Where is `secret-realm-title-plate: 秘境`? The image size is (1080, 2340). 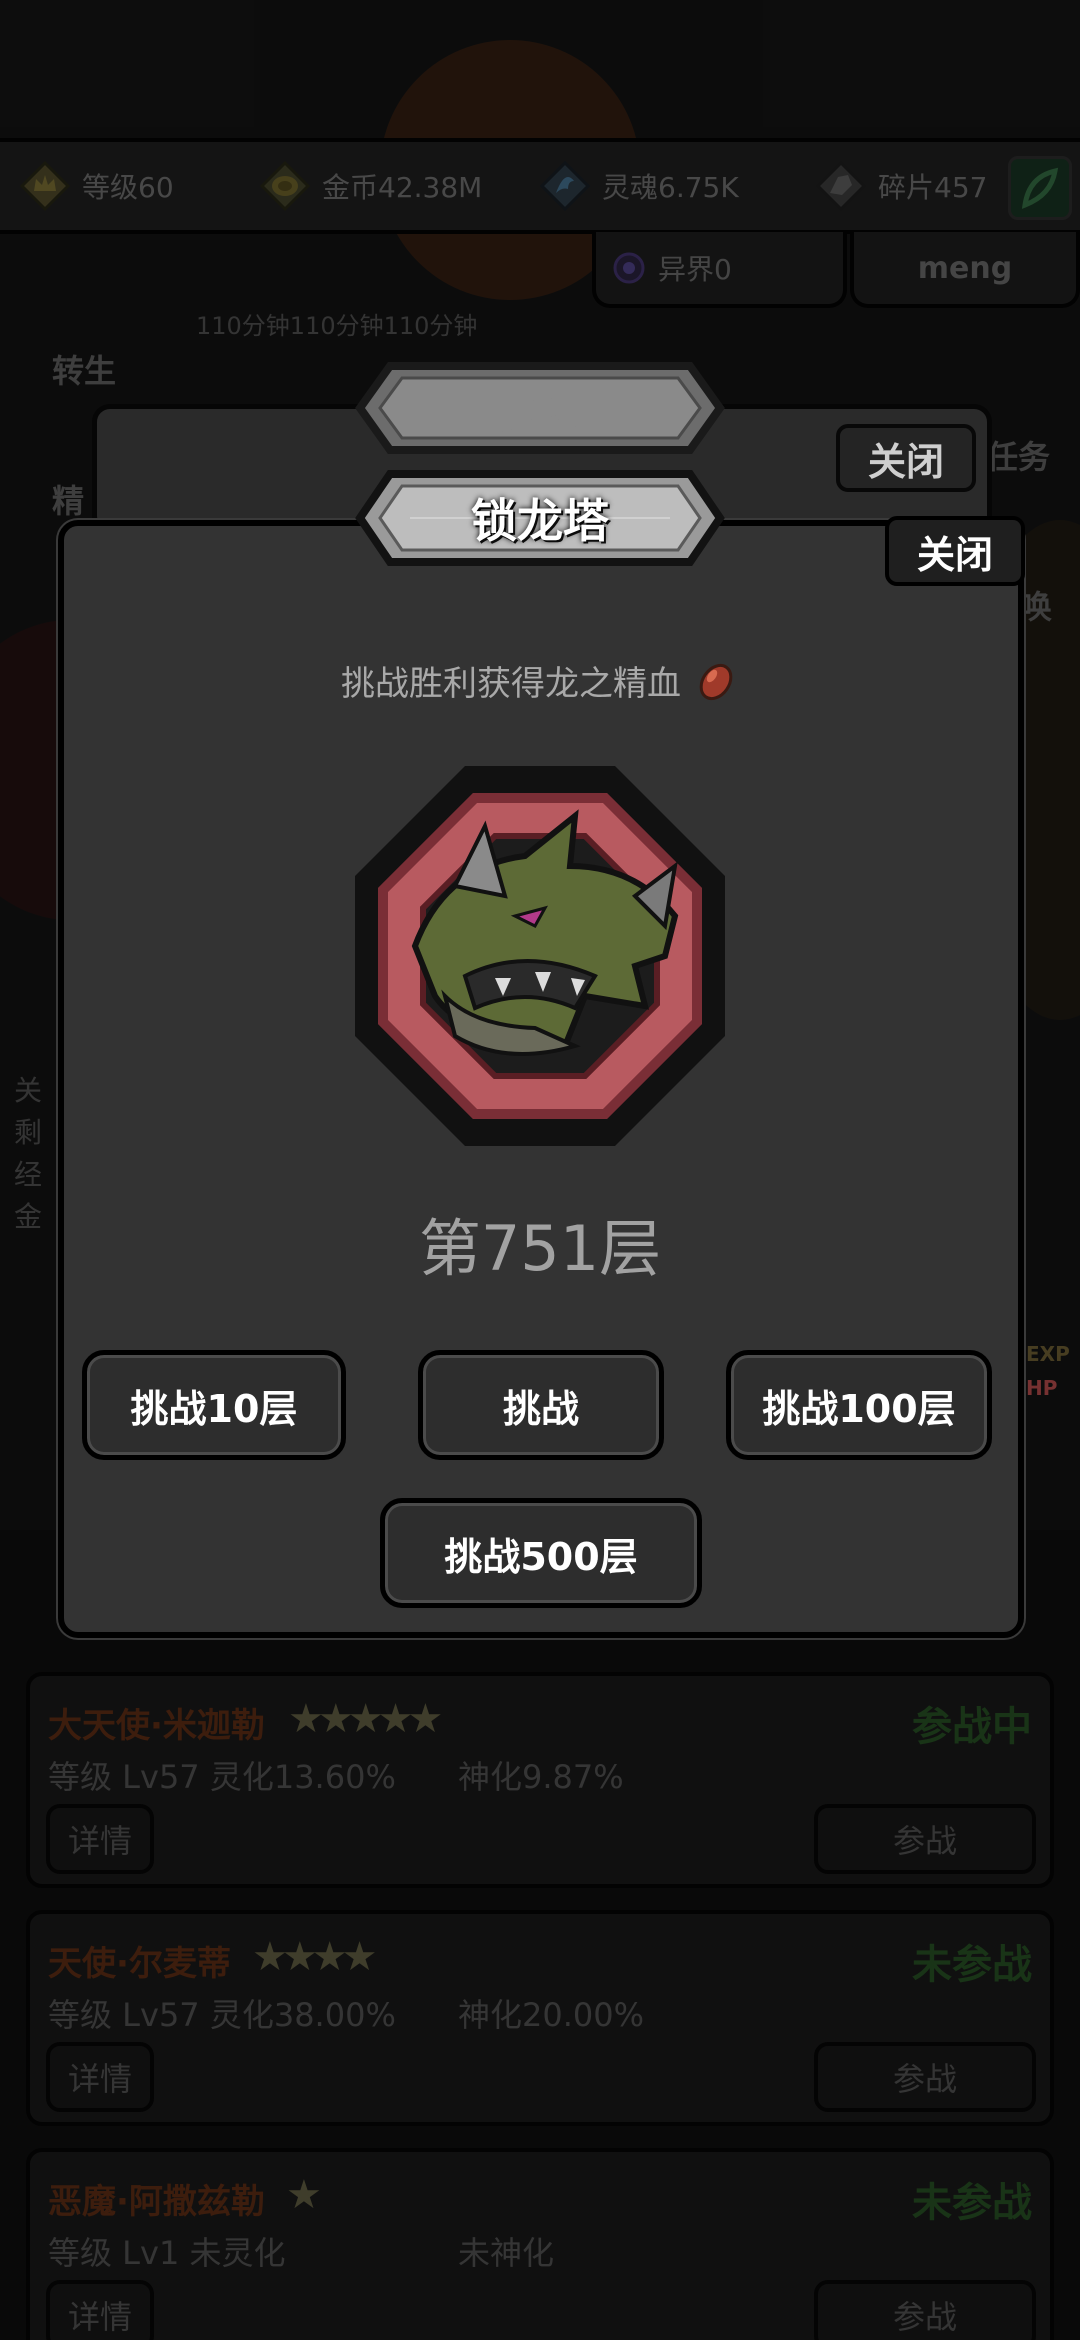 secret-realm-title-plate: 秘境 is located at coordinates (540, 408).